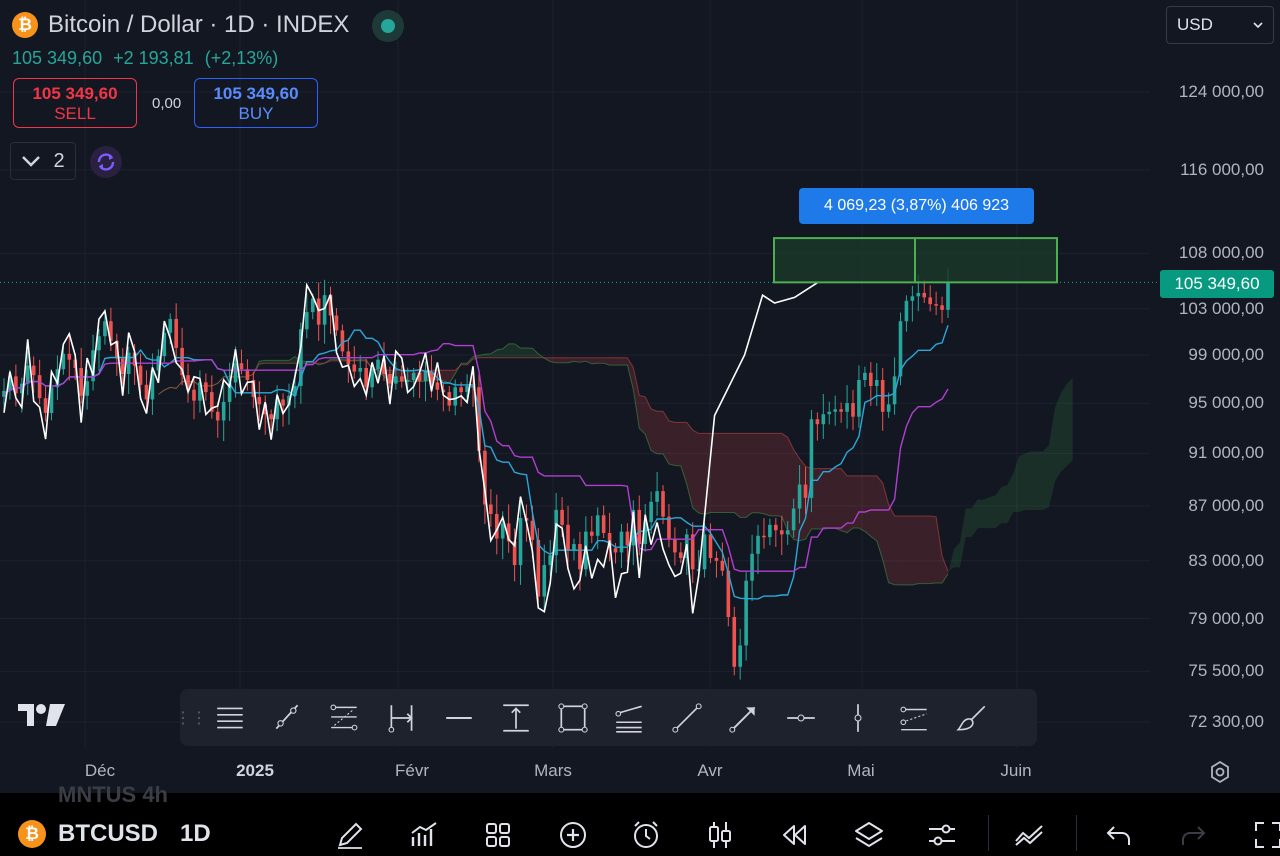 The image size is (1280, 856). Describe the element at coordinates (915, 260) in the screenshot. I see `measure-box` at that location.